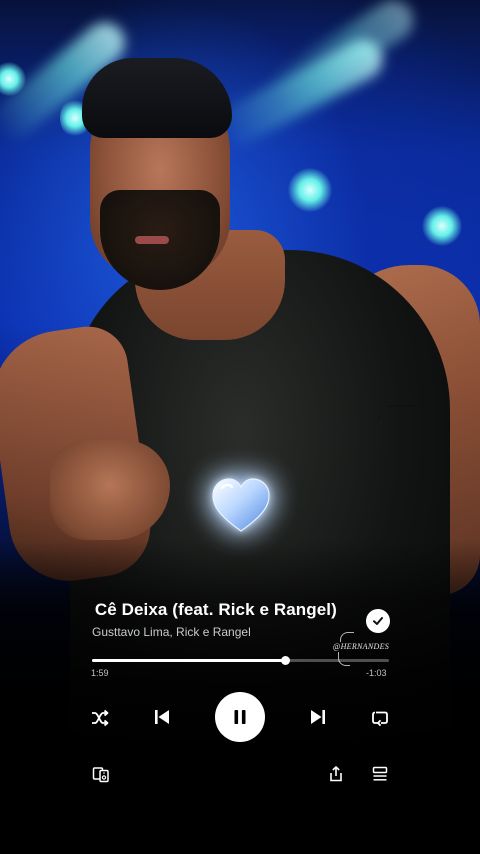 The height and width of the screenshot is (854, 480). I want to click on playback-controls, so click(240, 718).